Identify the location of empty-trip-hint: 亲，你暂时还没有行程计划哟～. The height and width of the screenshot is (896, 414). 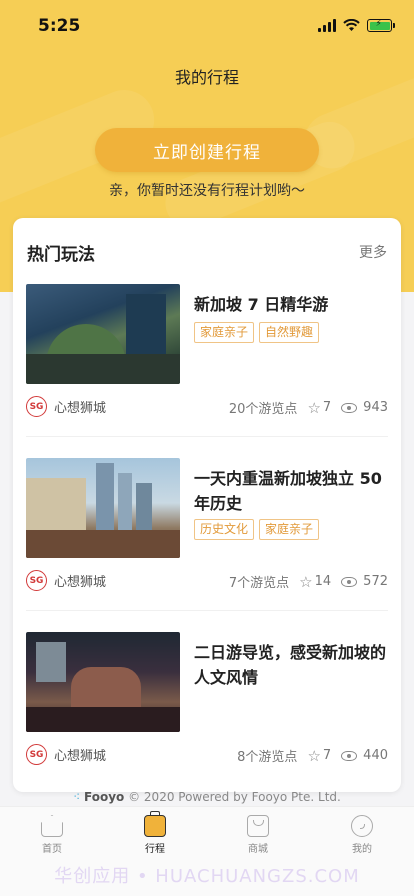
(207, 191).